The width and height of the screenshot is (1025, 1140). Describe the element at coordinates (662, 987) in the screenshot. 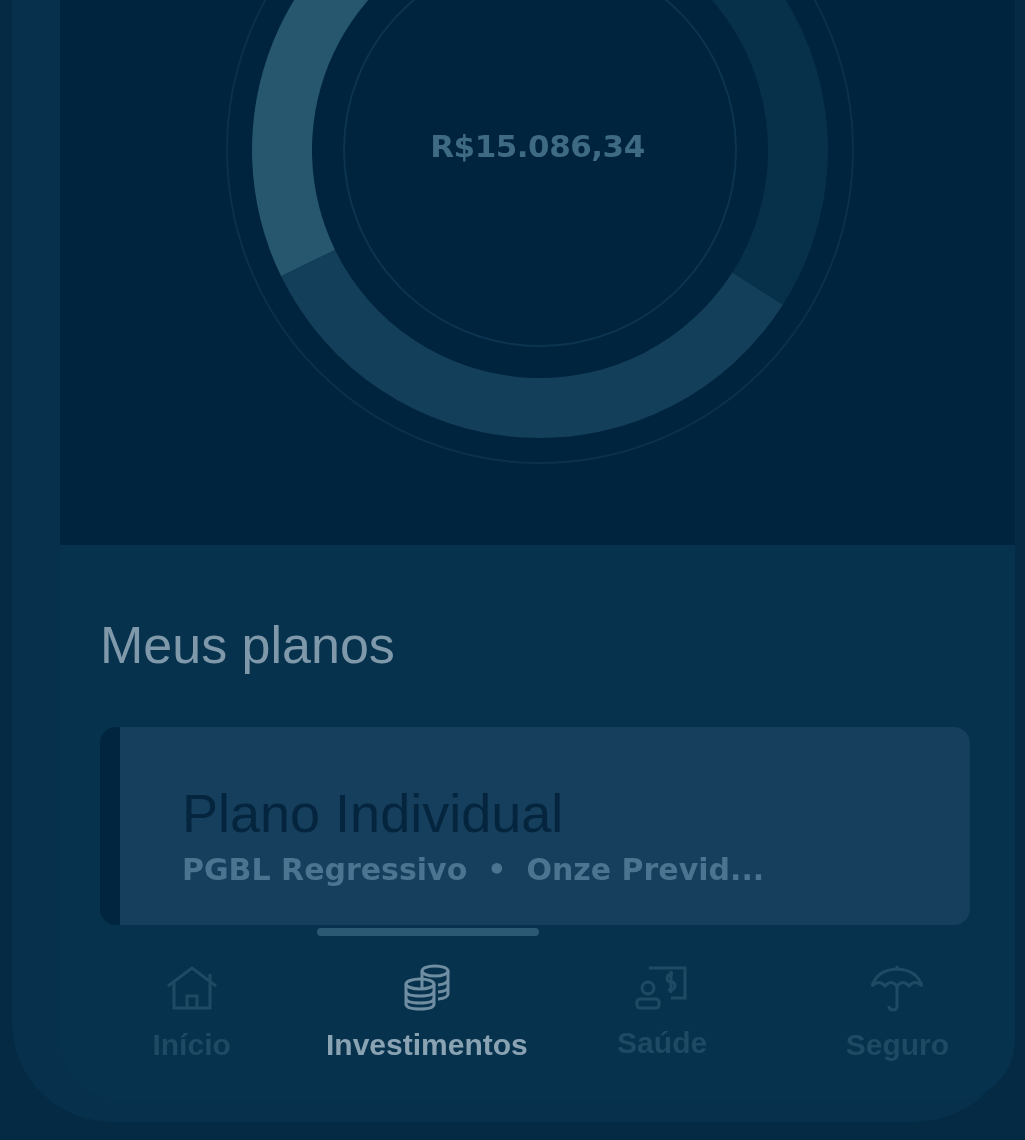

I see `id-card-dollar-icon` at that location.